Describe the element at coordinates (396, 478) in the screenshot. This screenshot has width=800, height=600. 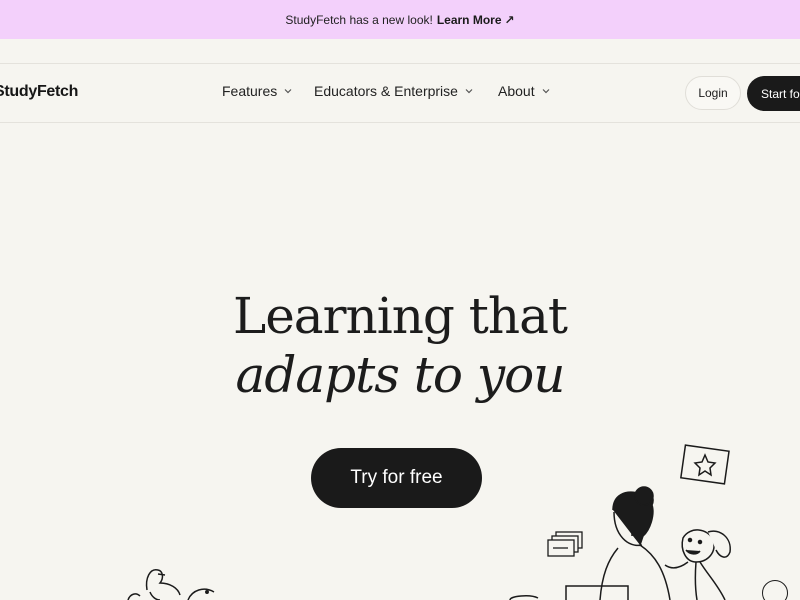
I see `try-for-free-button: Try for free` at that location.